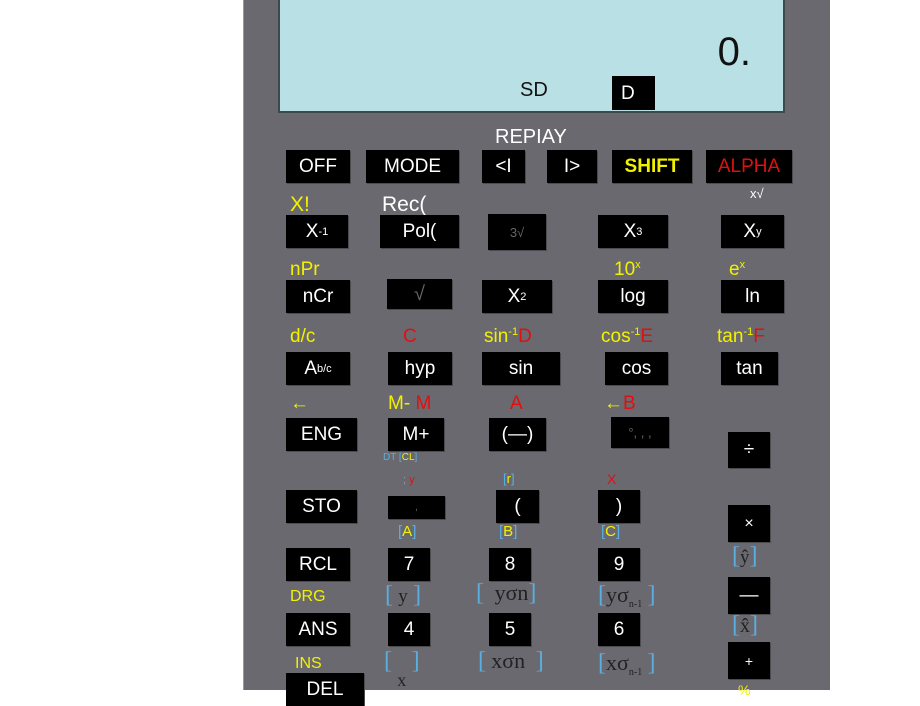 The image size is (920, 706). What do you see at coordinates (416, 434) in the screenshot?
I see `mplus-button: M+` at bounding box center [416, 434].